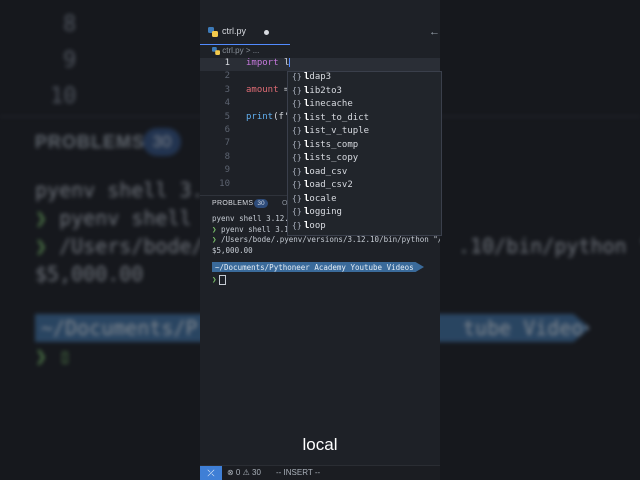 The width and height of the screenshot is (640, 480). Describe the element at coordinates (63, 96) in the screenshot. I see `bg-line-number: 10` at that location.